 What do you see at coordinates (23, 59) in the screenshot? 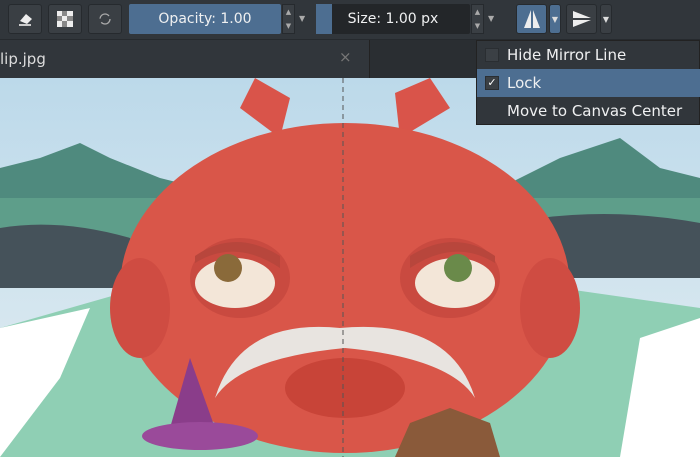
I see `tab-filename: lip.jpg` at bounding box center [23, 59].